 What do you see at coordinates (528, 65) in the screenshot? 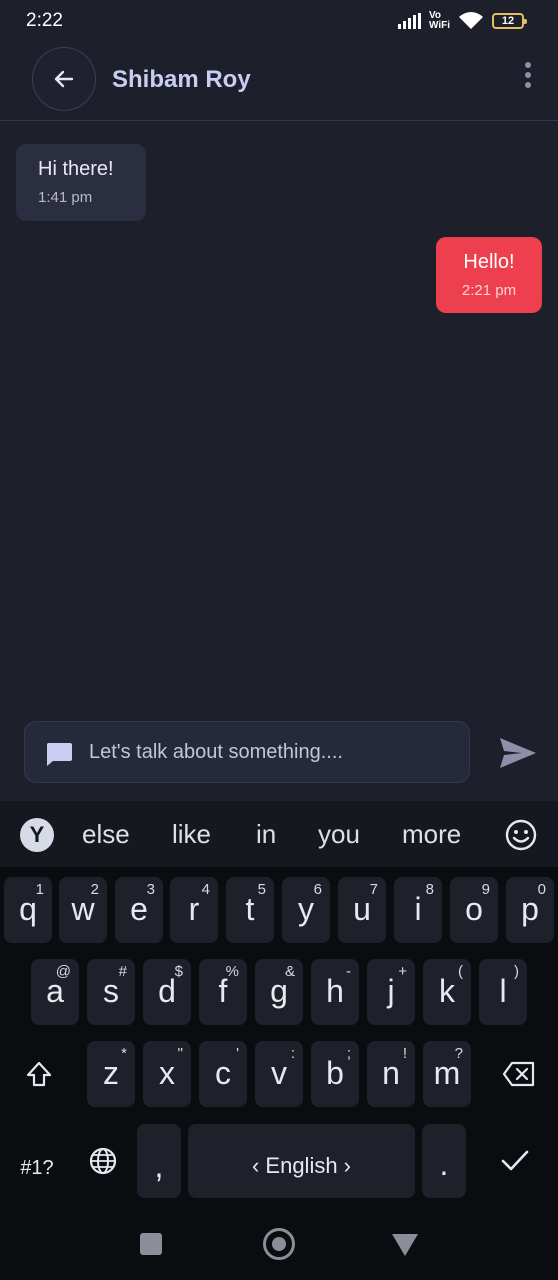
I see `more-vert-icon` at bounding box center [528, 65].